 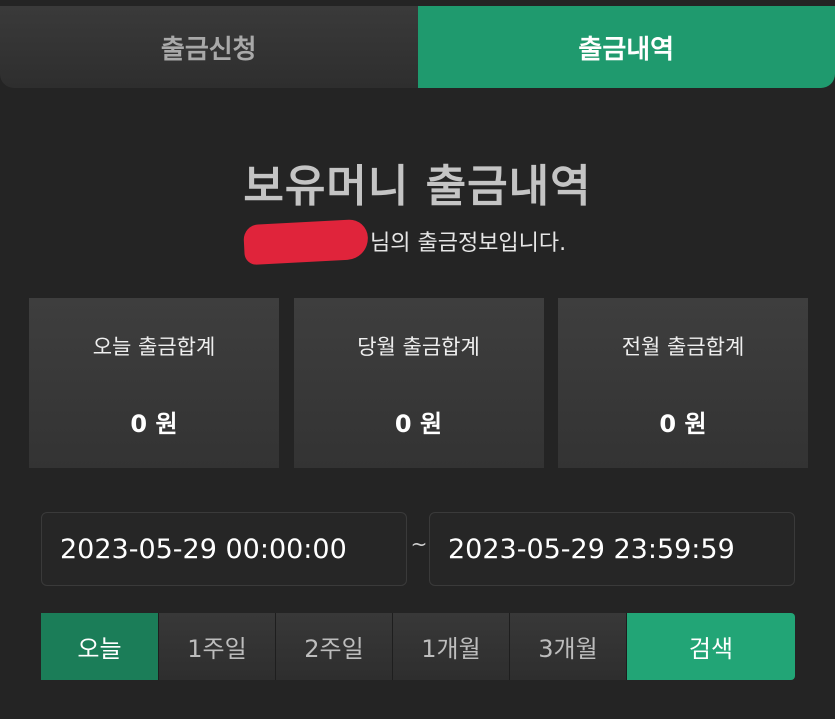 What do you see at coordinates (100, 646) in the screenshot?
I see `period-today-button: 오늘` at bounding box center [100, 646].